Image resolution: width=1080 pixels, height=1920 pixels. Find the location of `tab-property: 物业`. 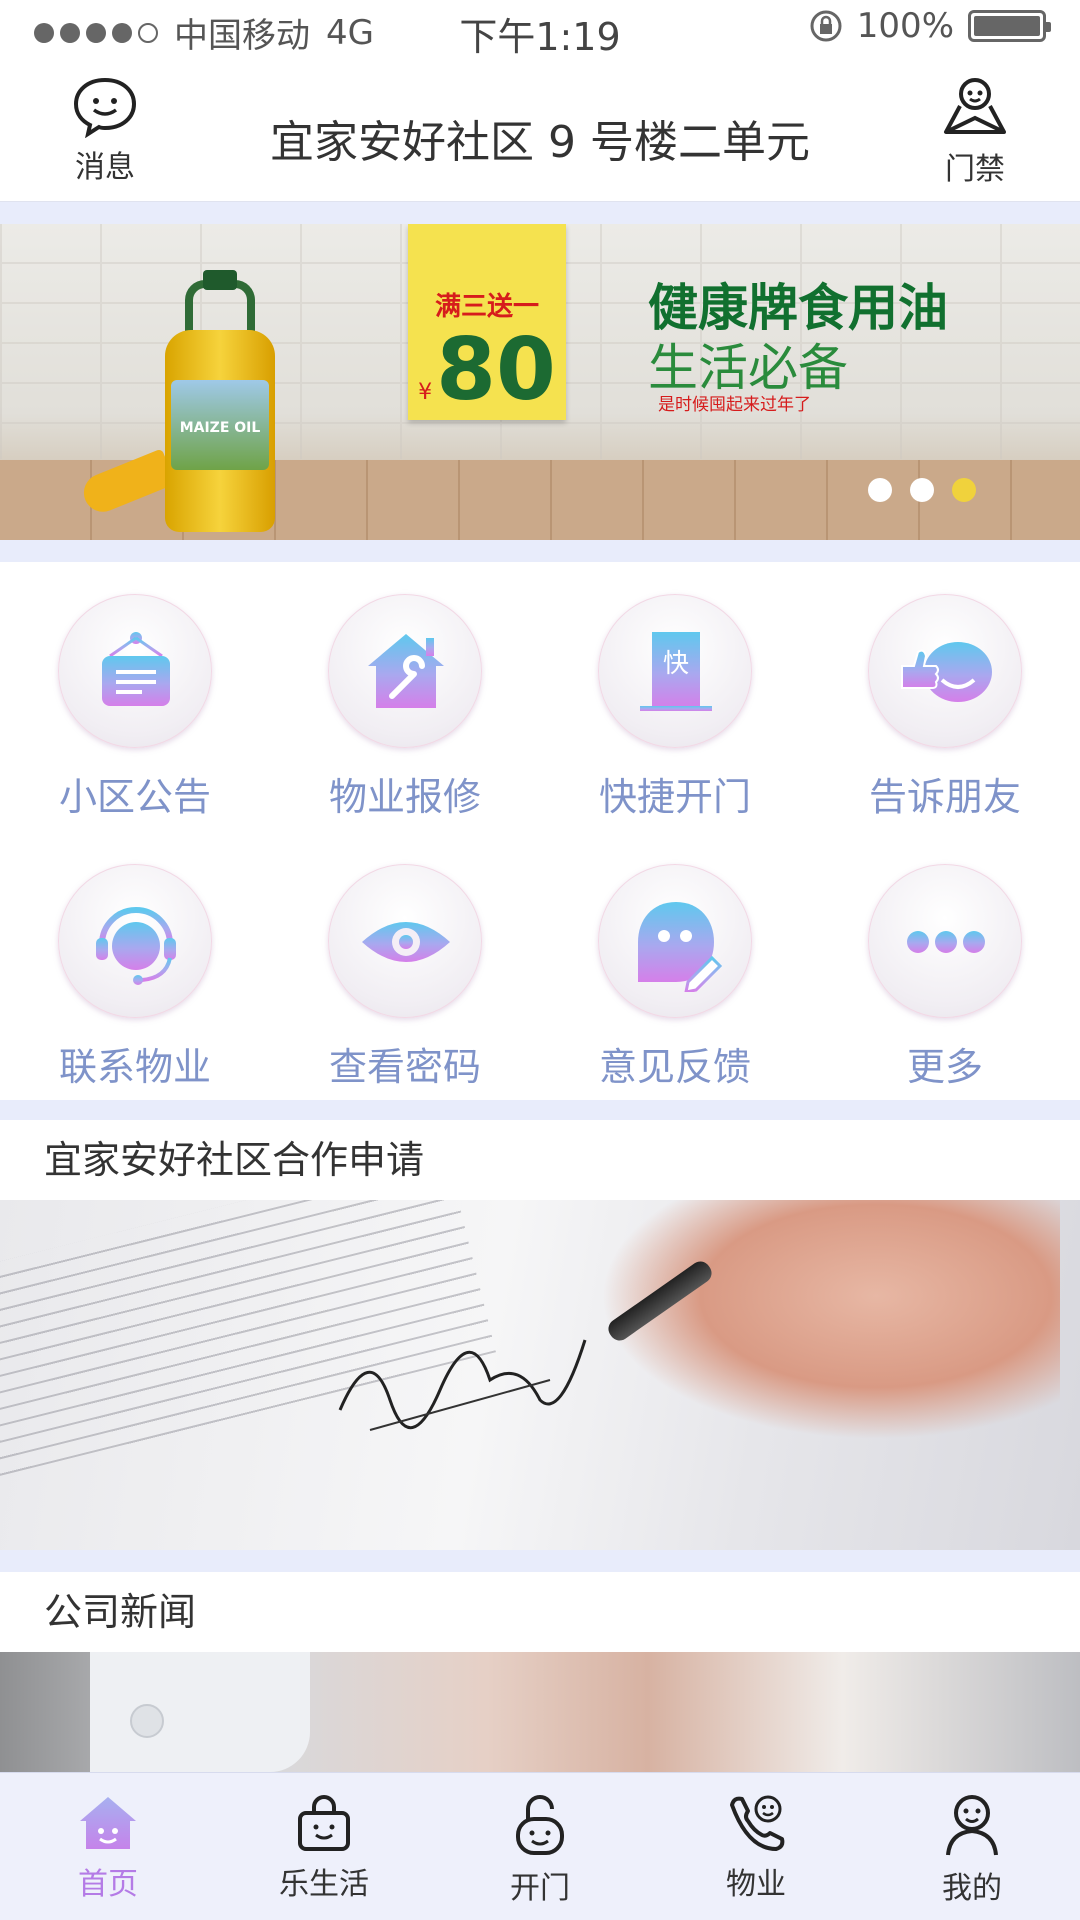

tab-property: 物业 is located at coordinates (756, 1848).